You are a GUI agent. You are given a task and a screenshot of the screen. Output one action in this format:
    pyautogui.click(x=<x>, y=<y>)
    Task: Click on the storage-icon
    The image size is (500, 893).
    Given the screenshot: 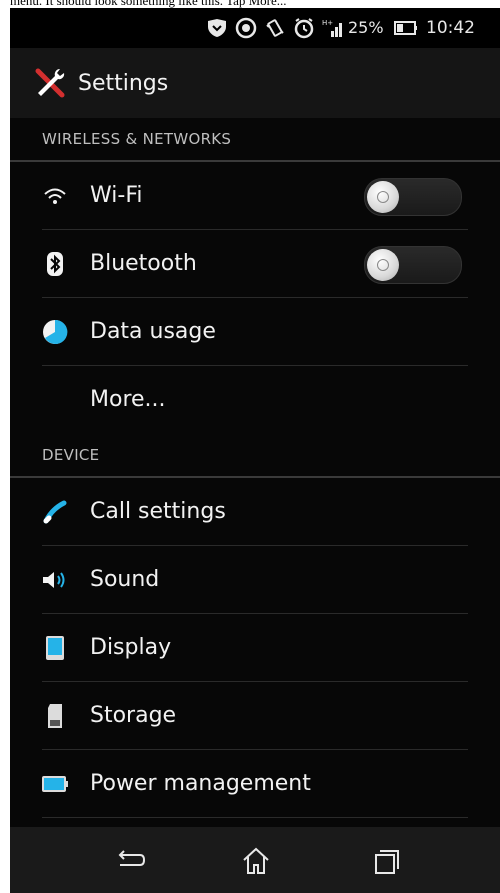 What is the action you would take?
    pyautogui.click(x=55, y=716)
    